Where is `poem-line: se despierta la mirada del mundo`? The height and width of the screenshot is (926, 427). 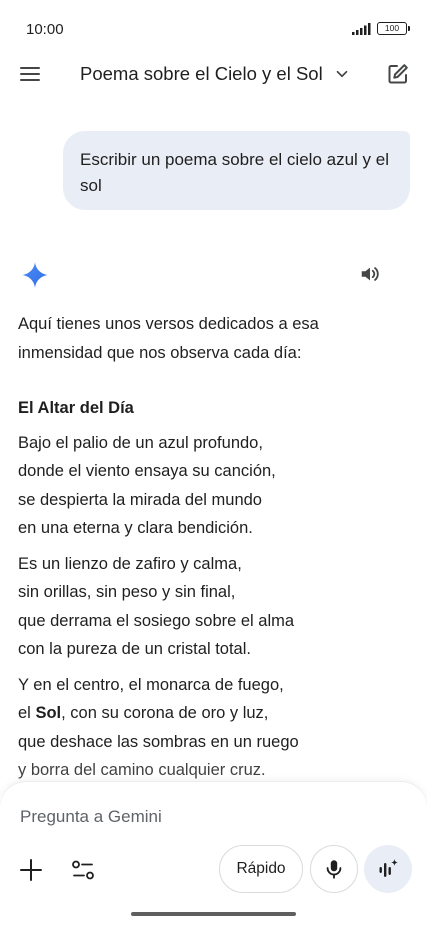 poem-line: se despierta la mirada del mundo is located at coordinates (140, 499).